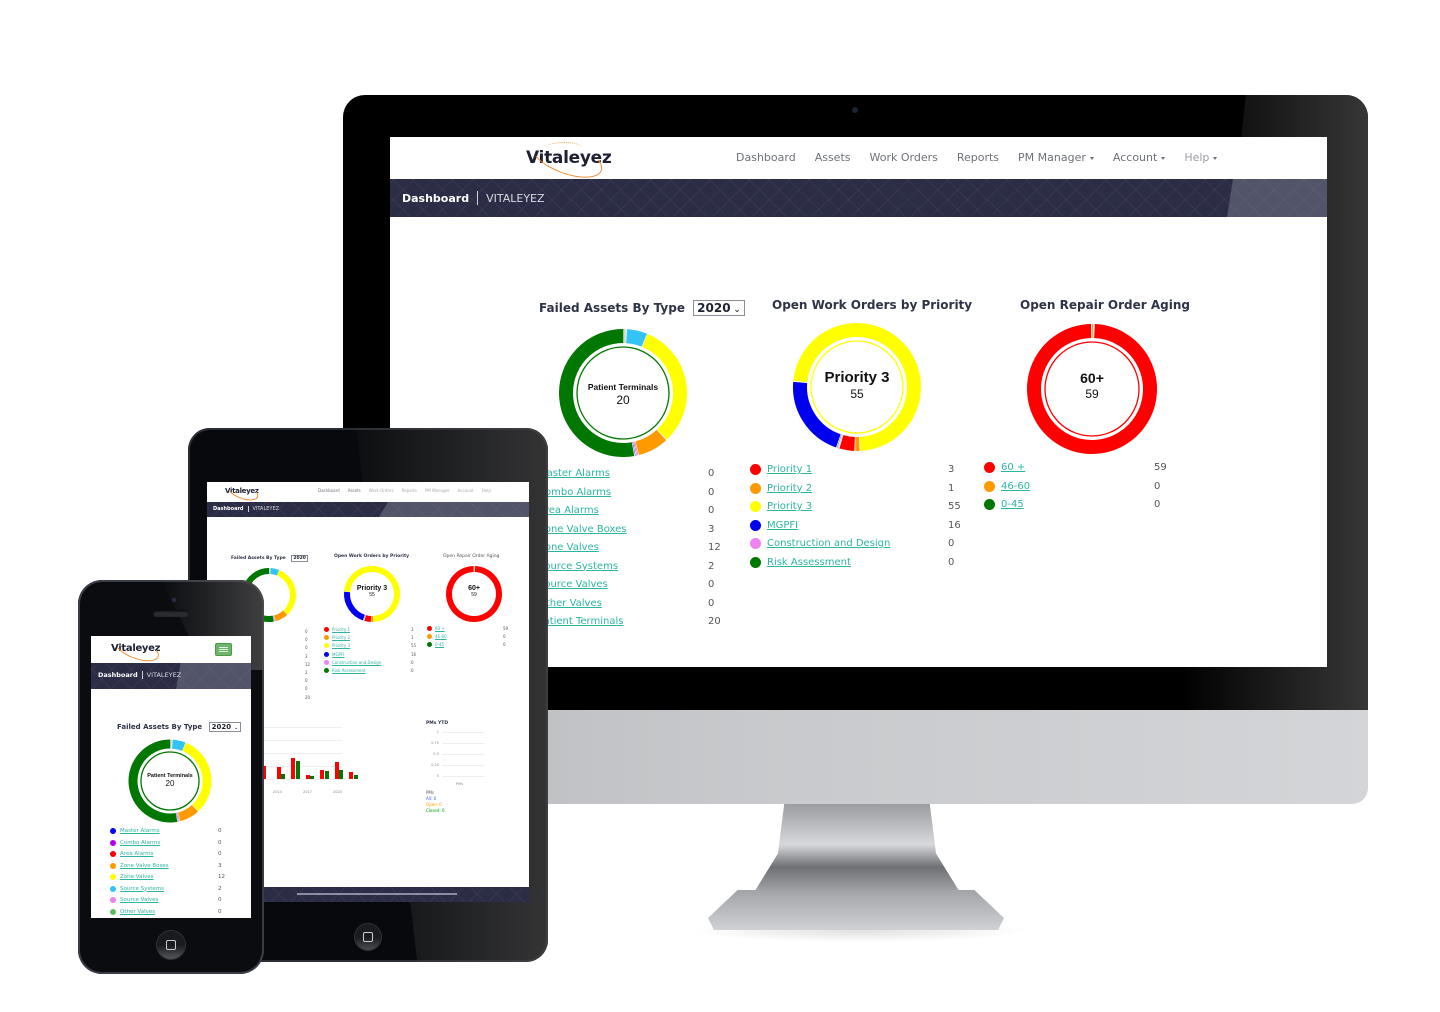 The height and width of the screenshot is (1012, 1440). What do you see at coordinates (341, 645) in the screenshot?
I see `legend-link: Priority 3` at bounding box center [341, 645].